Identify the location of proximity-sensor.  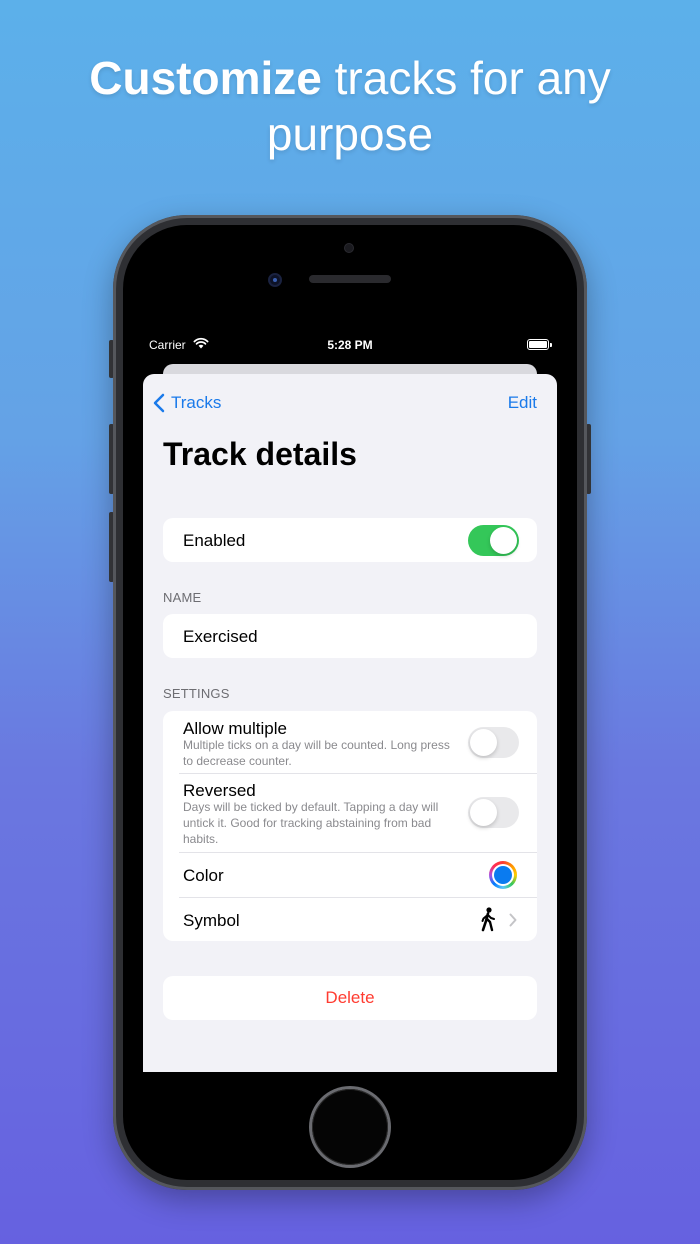
(349, 248).